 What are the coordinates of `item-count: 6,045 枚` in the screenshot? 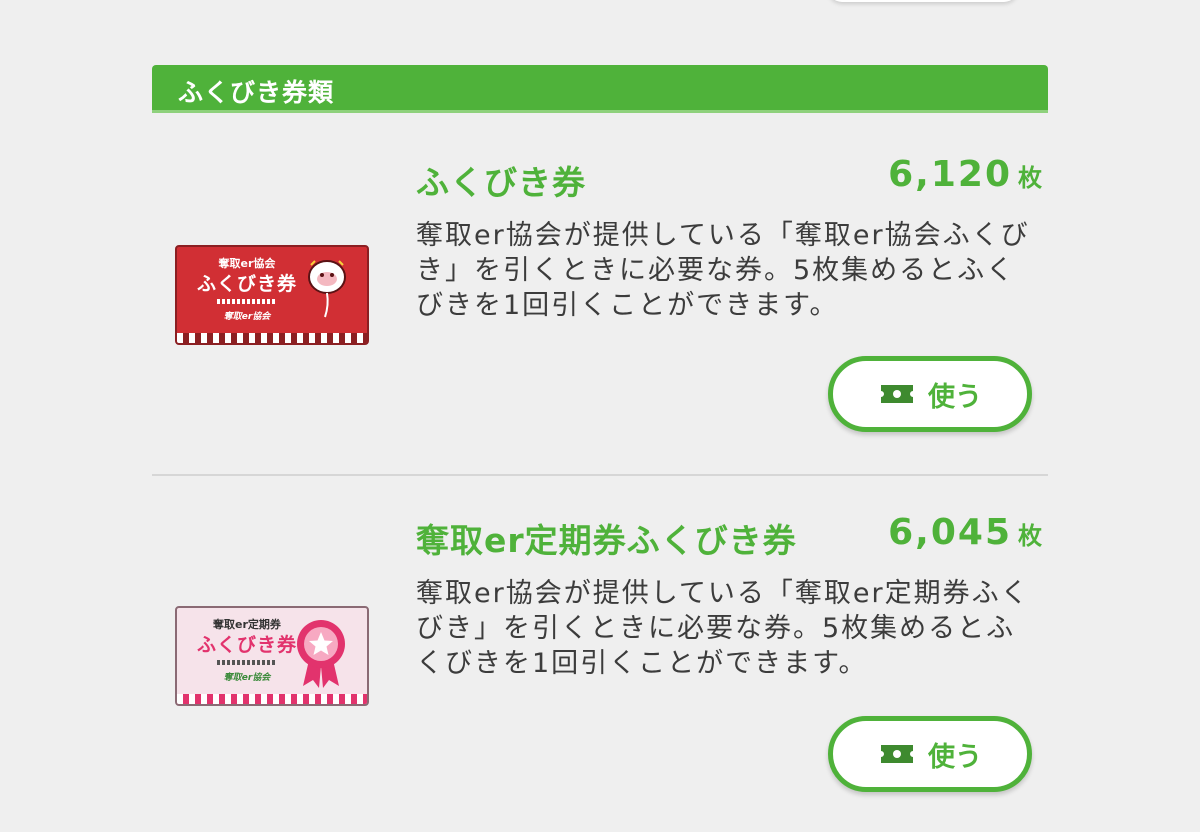 It's located at (965, 532).